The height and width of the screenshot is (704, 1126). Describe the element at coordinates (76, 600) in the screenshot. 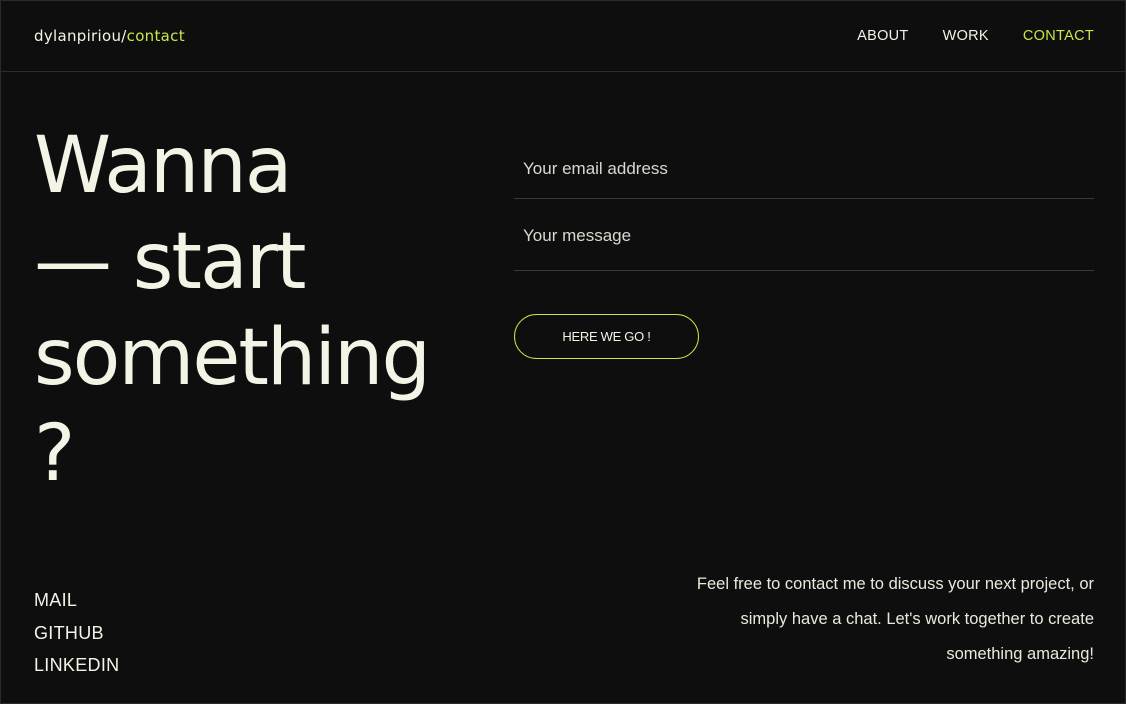

I see `link-mail: MAIL` at that location.